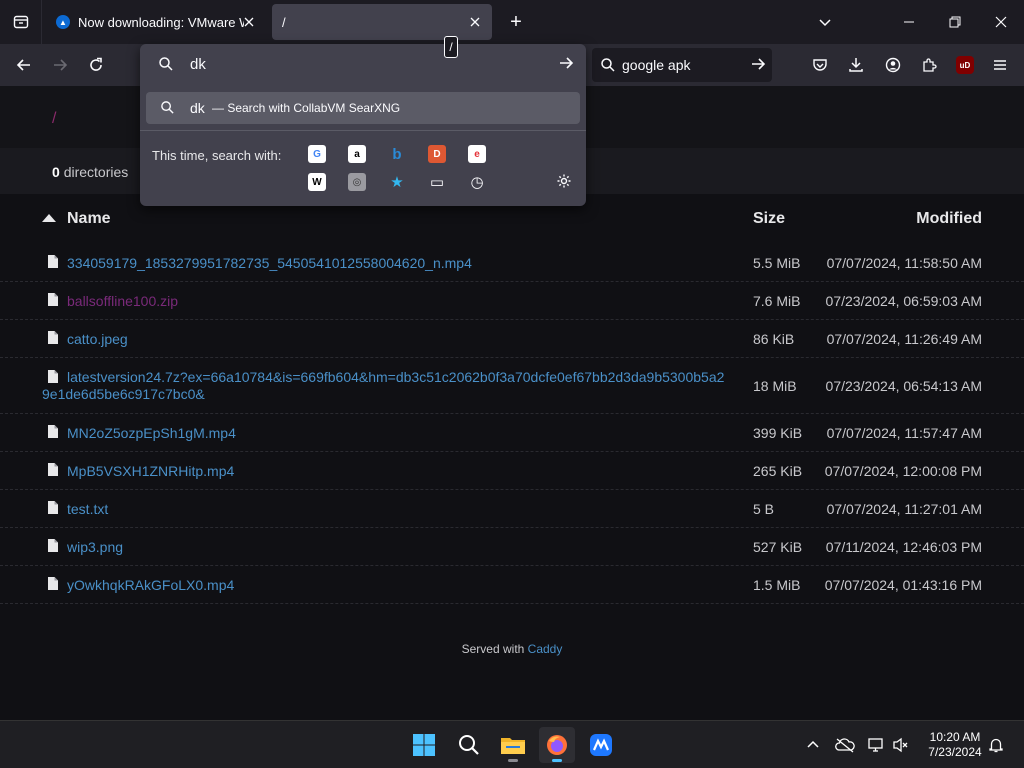  I want to click on bing-engine: b, so click(397, 154).